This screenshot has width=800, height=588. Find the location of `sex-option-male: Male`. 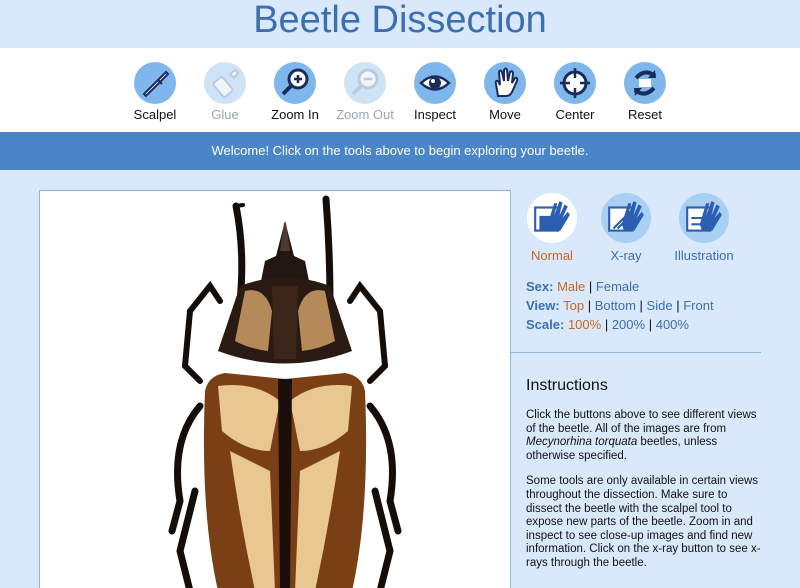

sex-option-male: Male is located at coordinates (571, 286).